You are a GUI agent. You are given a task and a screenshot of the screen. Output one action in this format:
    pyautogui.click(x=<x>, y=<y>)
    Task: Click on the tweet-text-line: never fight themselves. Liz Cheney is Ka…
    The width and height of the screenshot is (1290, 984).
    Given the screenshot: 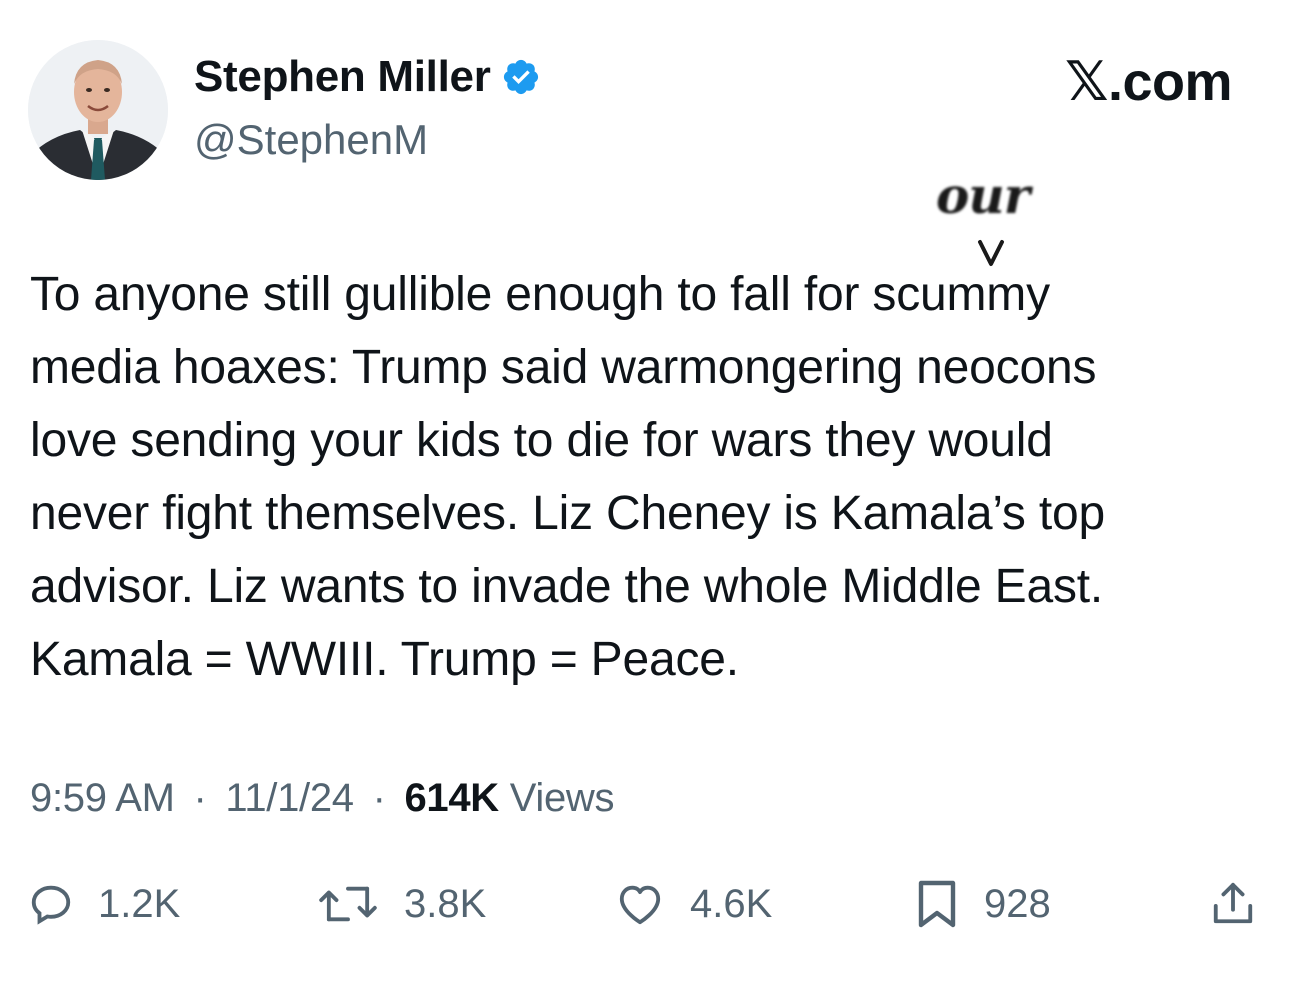 What is the action you would take?
    pyautogui.click(x=567, y=513)
    